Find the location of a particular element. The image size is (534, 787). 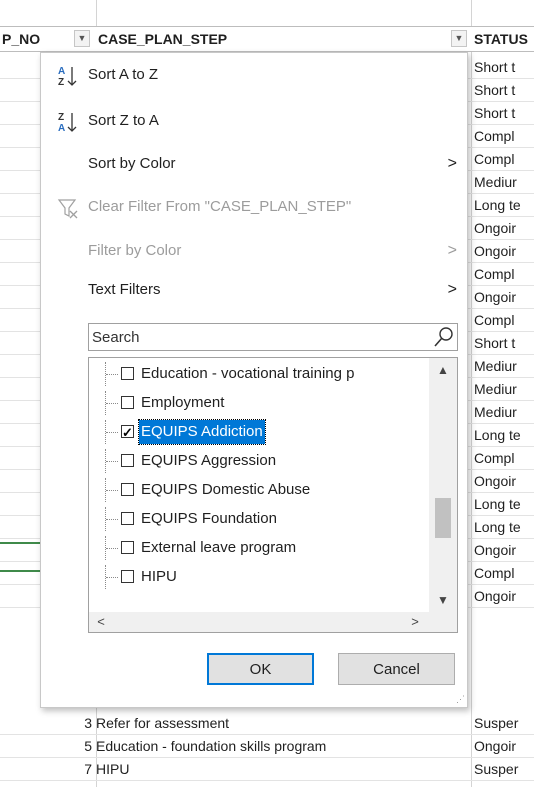

clear-filter-item: Clear Filter From "CASE_PLAN_STEP" is located at coordinates (254, 207).